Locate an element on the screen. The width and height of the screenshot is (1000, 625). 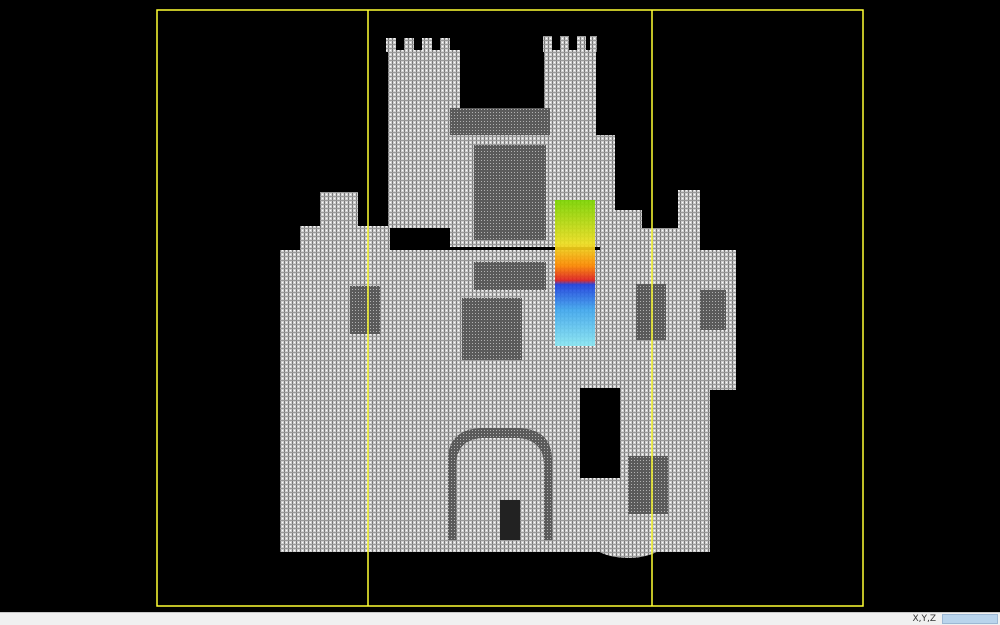
status-bar: X,Y,Z is located at coordinates (500, 618).